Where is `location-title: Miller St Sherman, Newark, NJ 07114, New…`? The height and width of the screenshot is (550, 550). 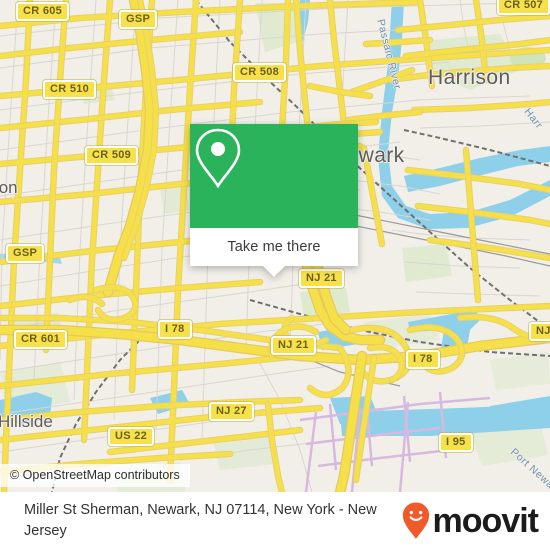
location-title: Miller St Sherman, Newark, NJ 07114, New… is located at coordinates (200, 520).